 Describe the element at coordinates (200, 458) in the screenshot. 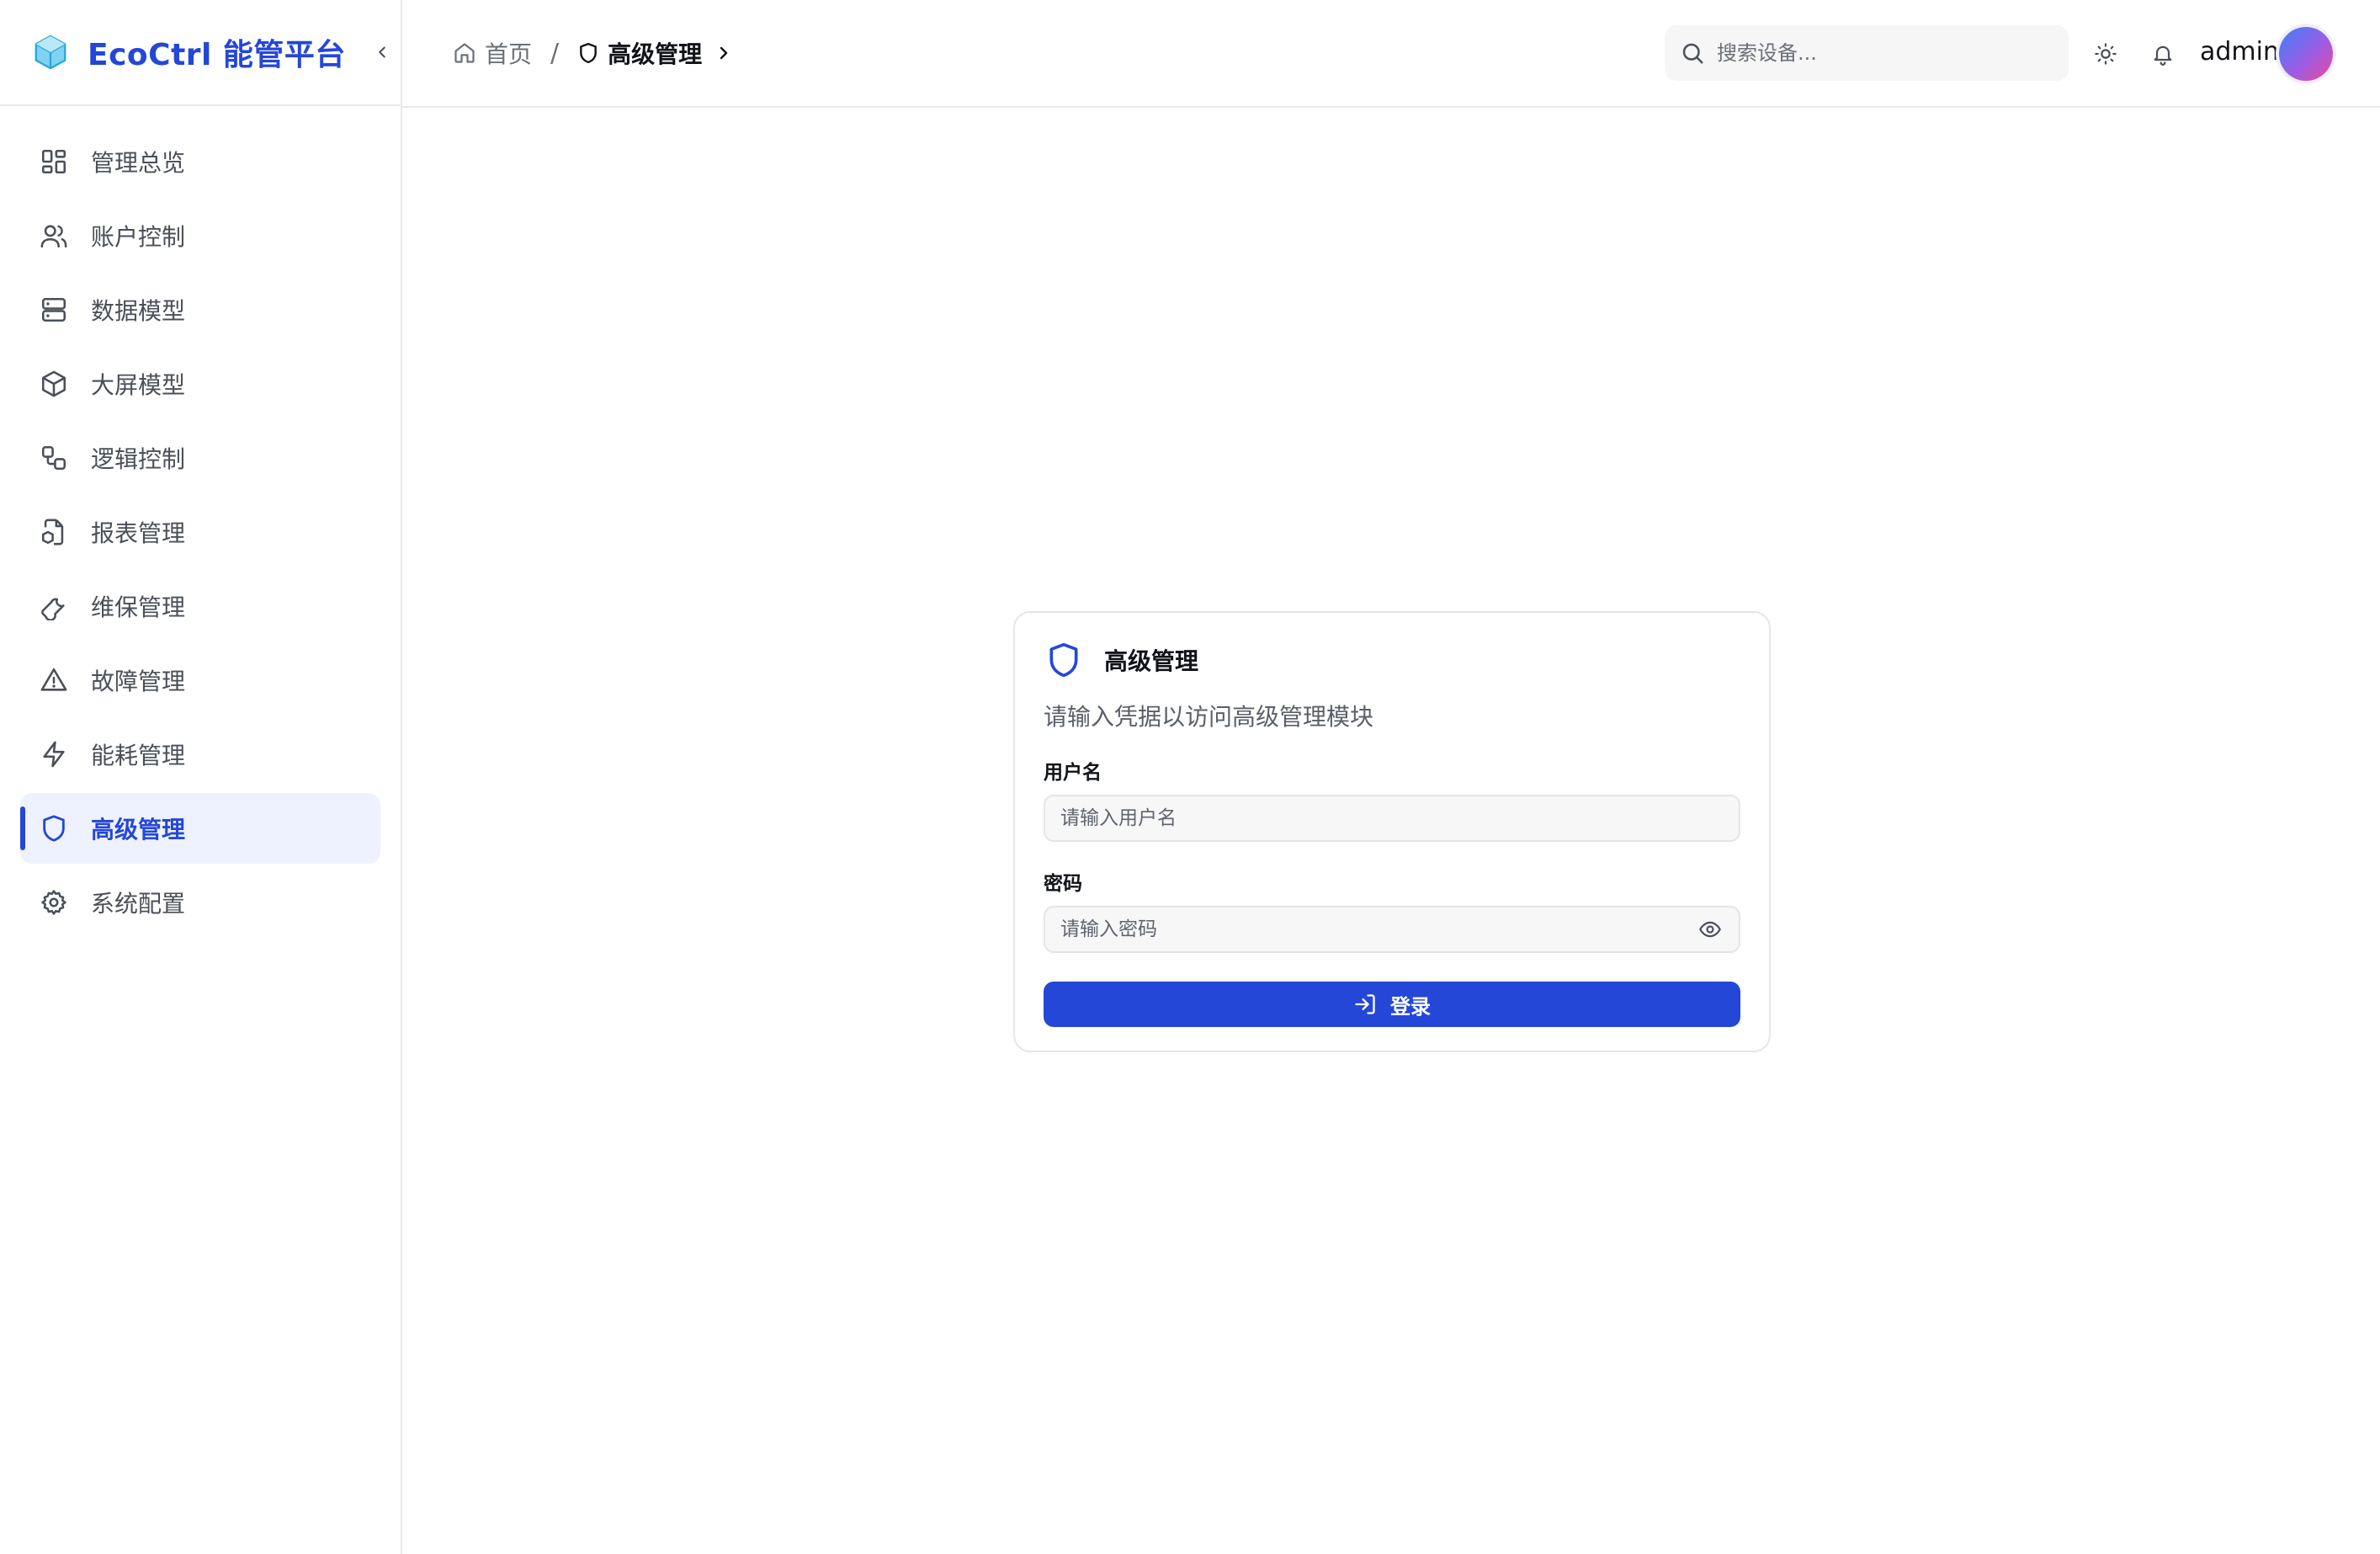

I see `sidebar-item-logic-control: 逻辑控制` at that location.